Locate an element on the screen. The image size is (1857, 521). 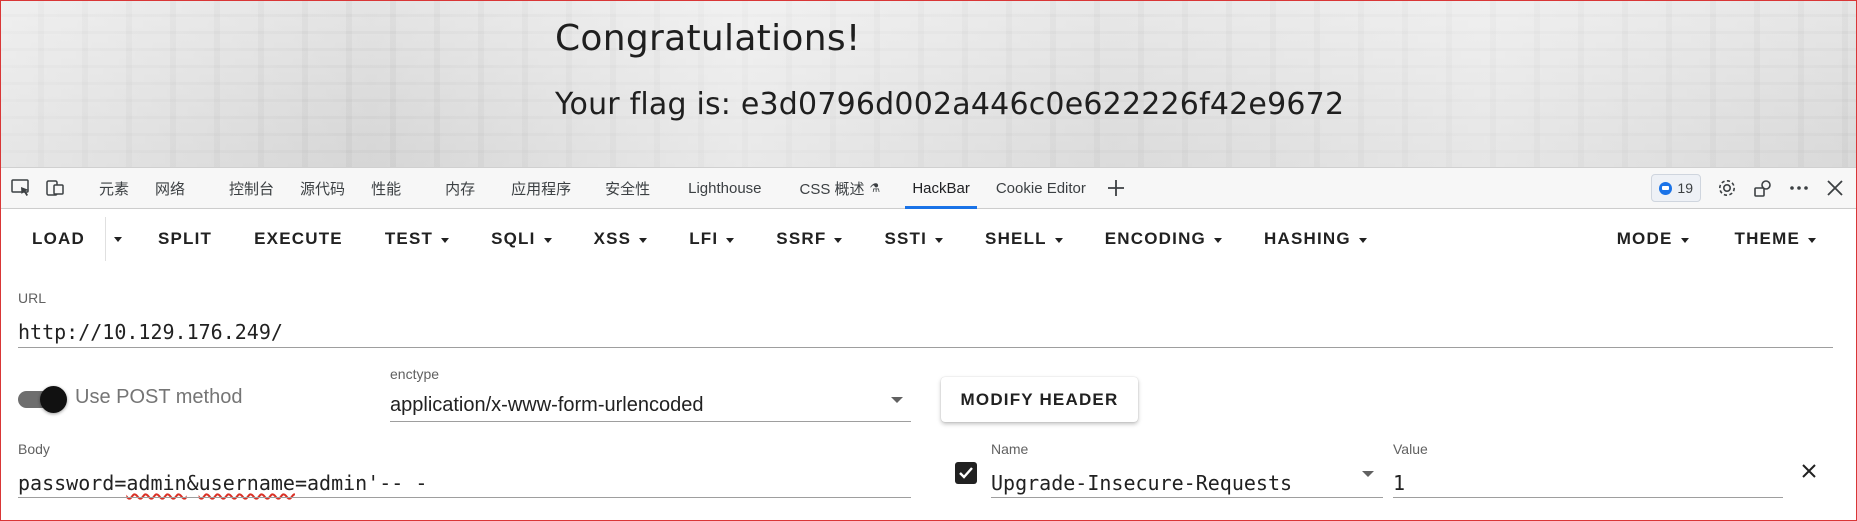
url-input: http://10.129.176.249/ is located at coordinates (150, 332).